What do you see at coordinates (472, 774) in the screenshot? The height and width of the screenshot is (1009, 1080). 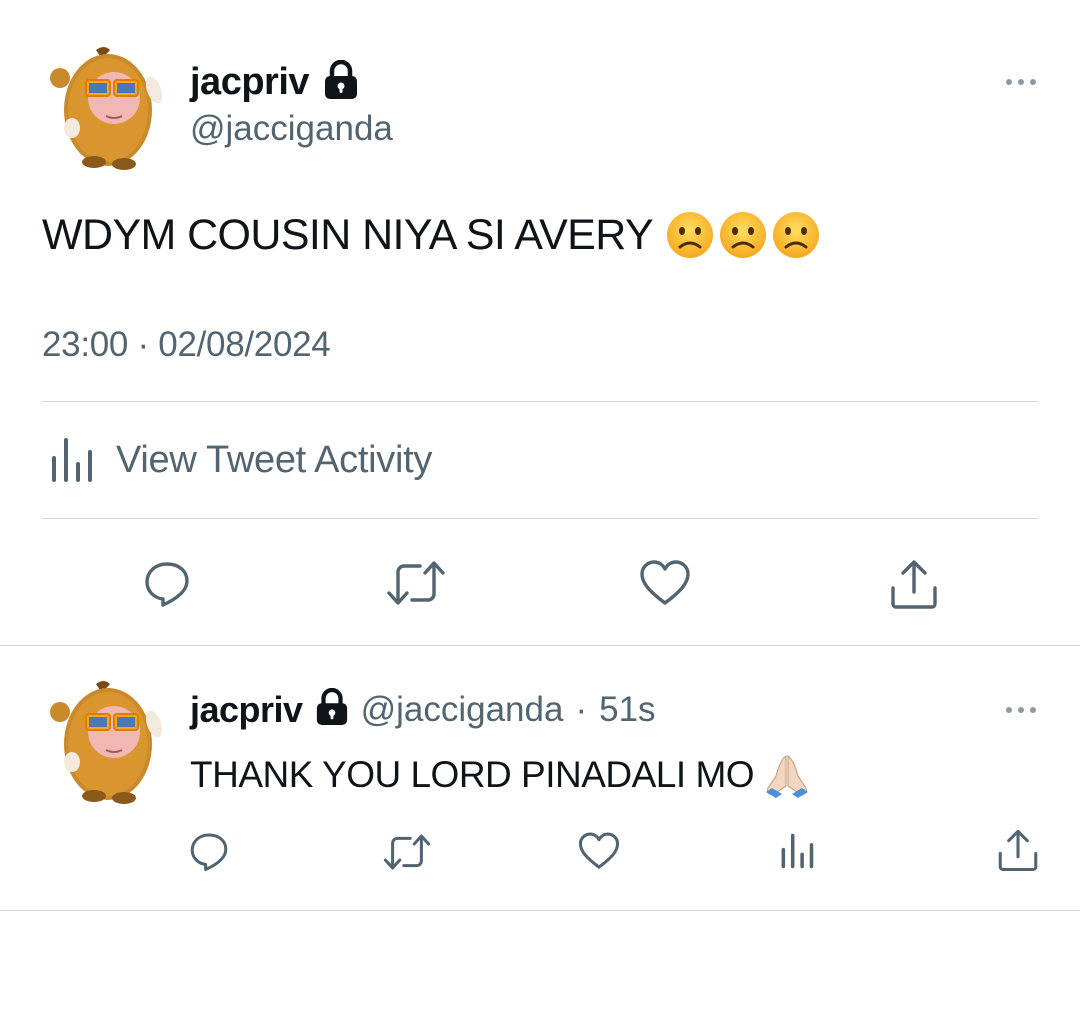 I see `reply-text: THANK YOU LORD PINADALI MO` at bounding box center [472, 774].